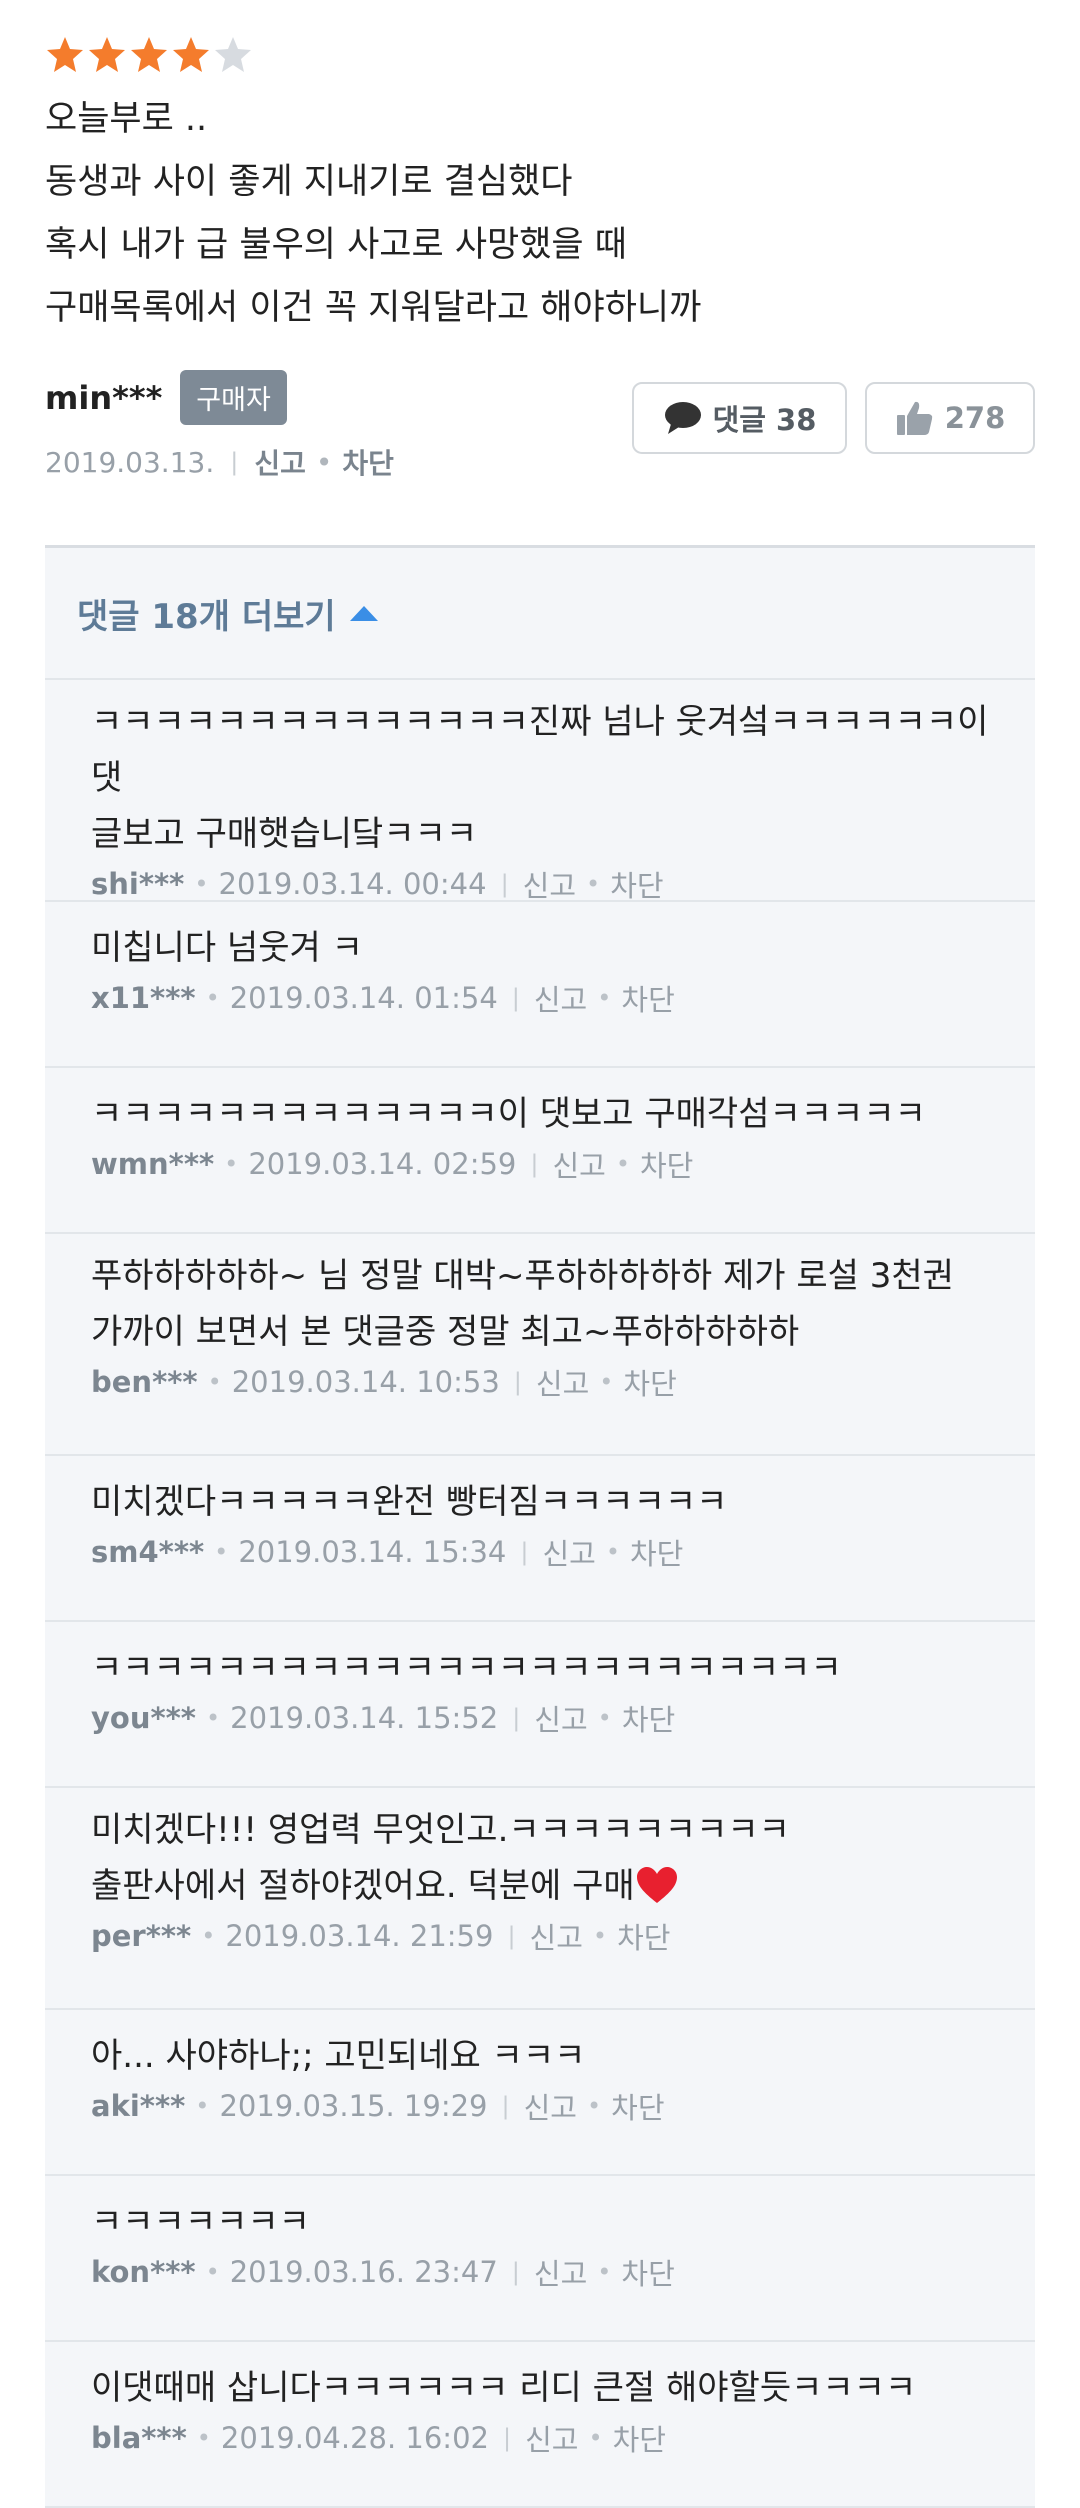  I want to click on like-count: 278, so click(975, 418).